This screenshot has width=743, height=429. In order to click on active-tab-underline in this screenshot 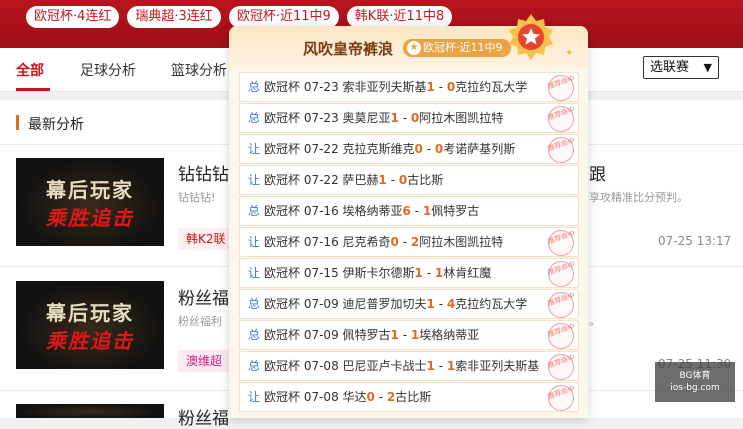, I will do `click(33, 89)`.